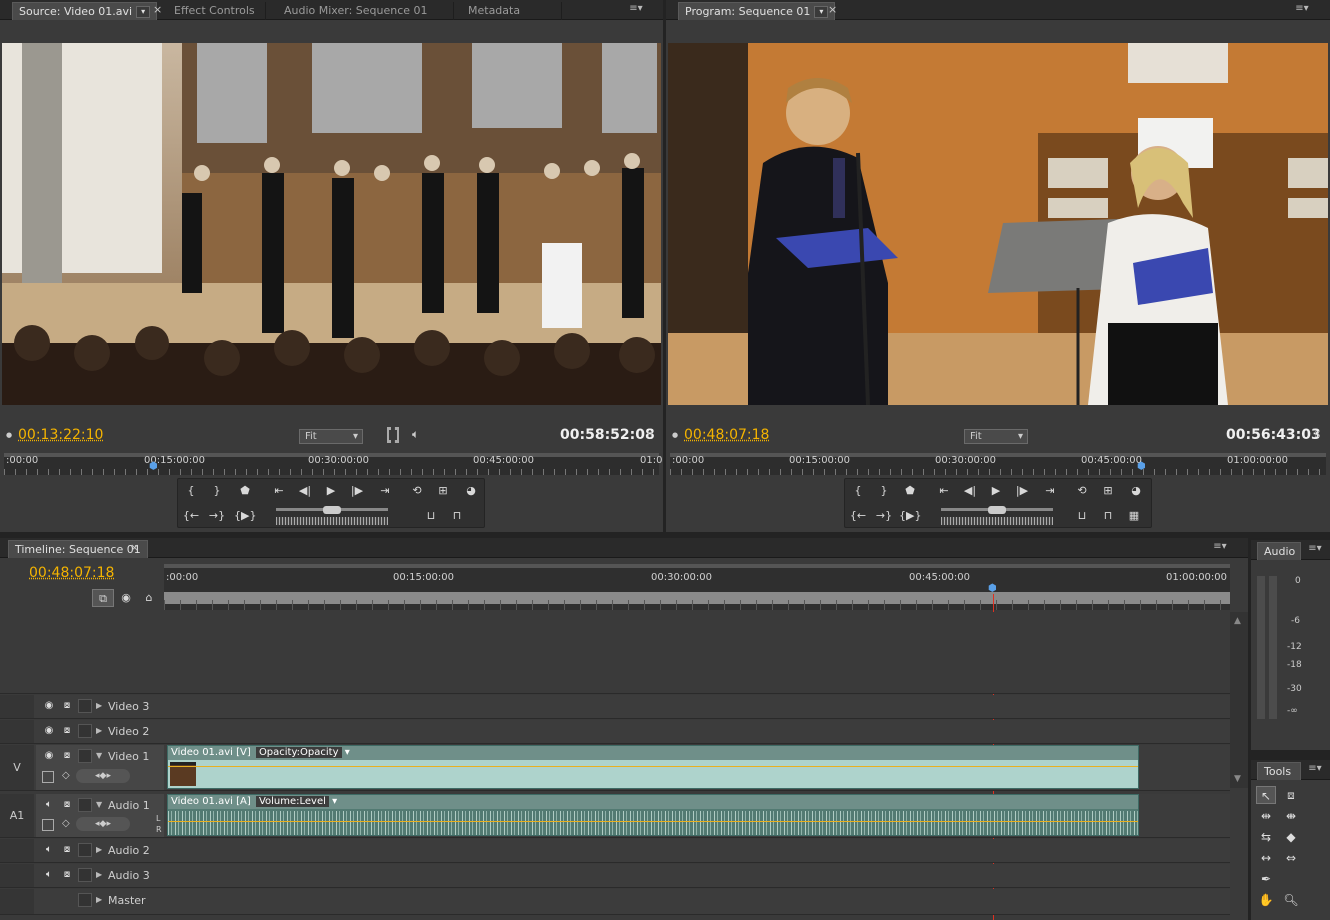 This screenshot has width=1330, height=920. Describe the element at coordinates (457, 516) in the screenshot. I see `overlay-icon: ⊓` at that location.